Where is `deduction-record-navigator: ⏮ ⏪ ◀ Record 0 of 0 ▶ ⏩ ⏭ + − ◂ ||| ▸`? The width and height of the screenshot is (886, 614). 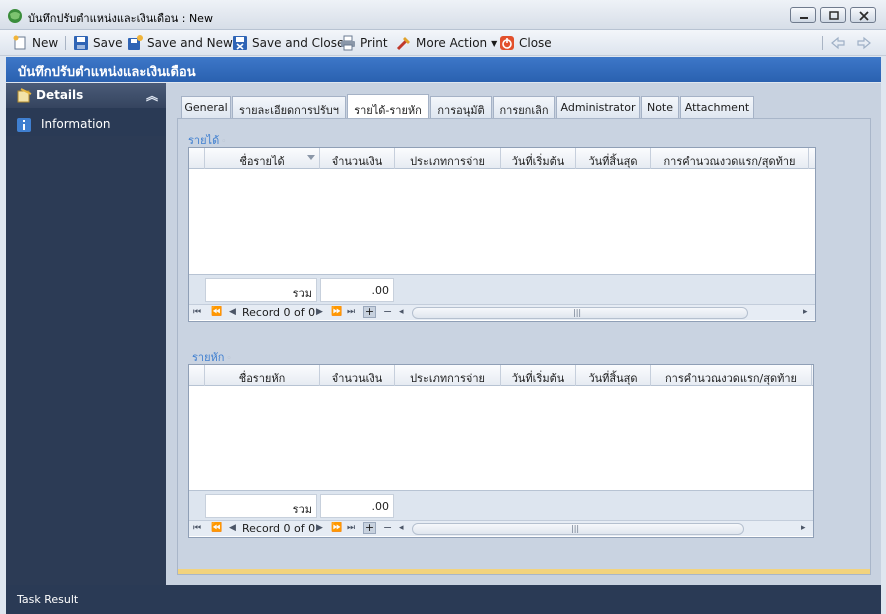
deduction-record-navigator: ⏮ ⏪ ◀ Record 0 of 0 ▶ ⏩ ⏭ + − ◂ ||| ▸ is located at coordinates (501, 528).